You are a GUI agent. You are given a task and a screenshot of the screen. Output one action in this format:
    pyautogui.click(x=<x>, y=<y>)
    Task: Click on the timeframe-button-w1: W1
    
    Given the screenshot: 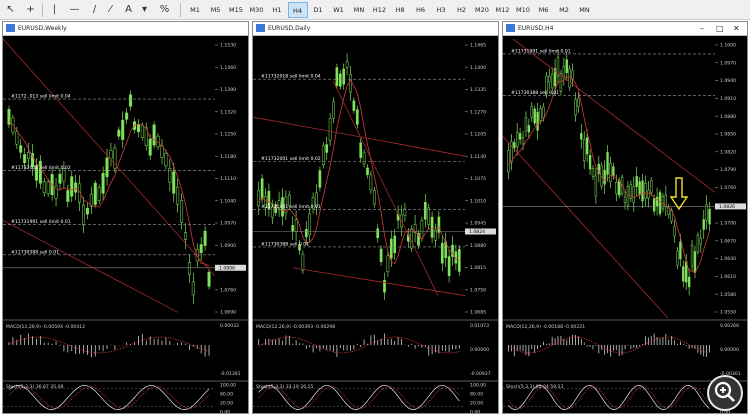 What is the action you would take?
    pyautogui.click(x=339, y=10)
    